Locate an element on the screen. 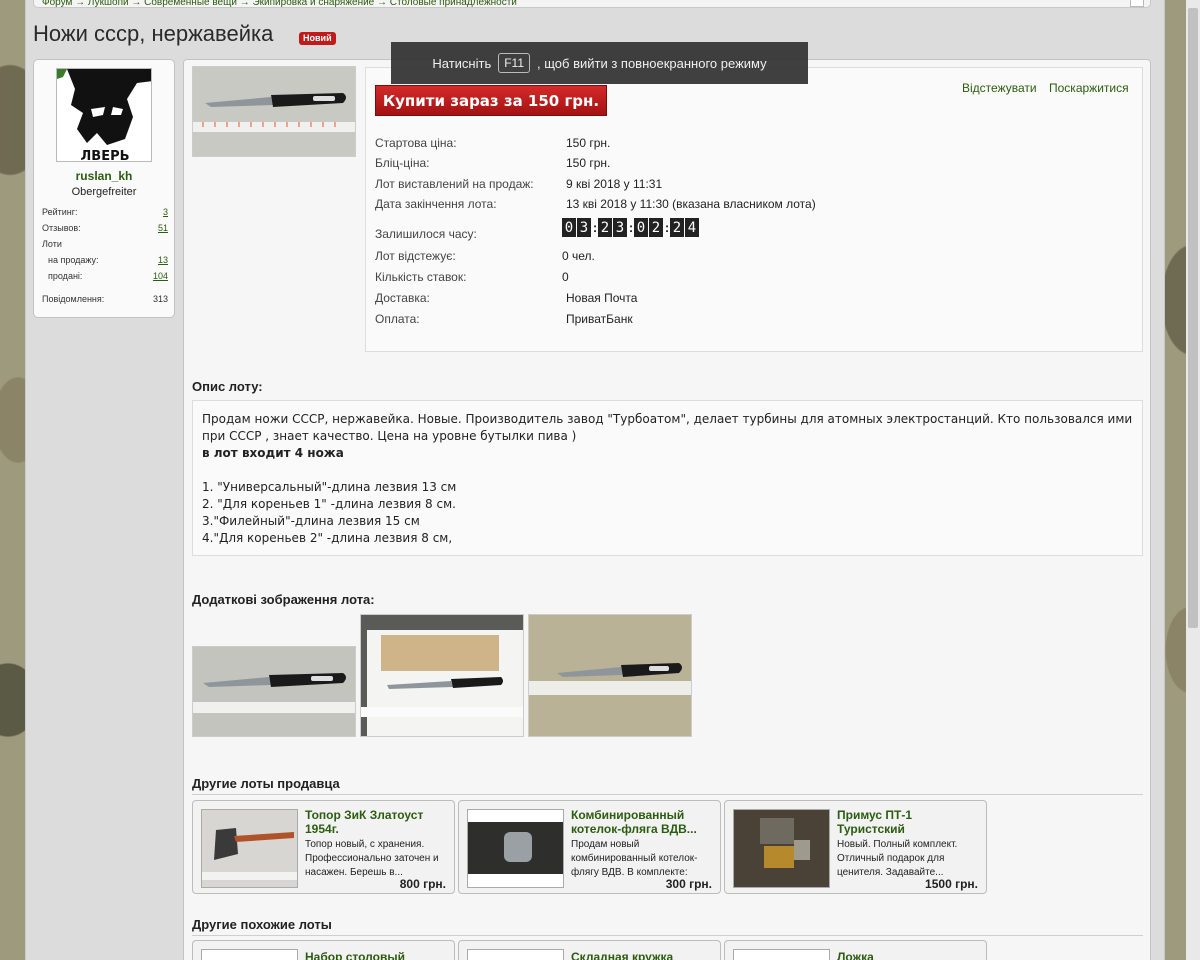  field-label: Кількість ставок: is located at coordinates (421, 277).